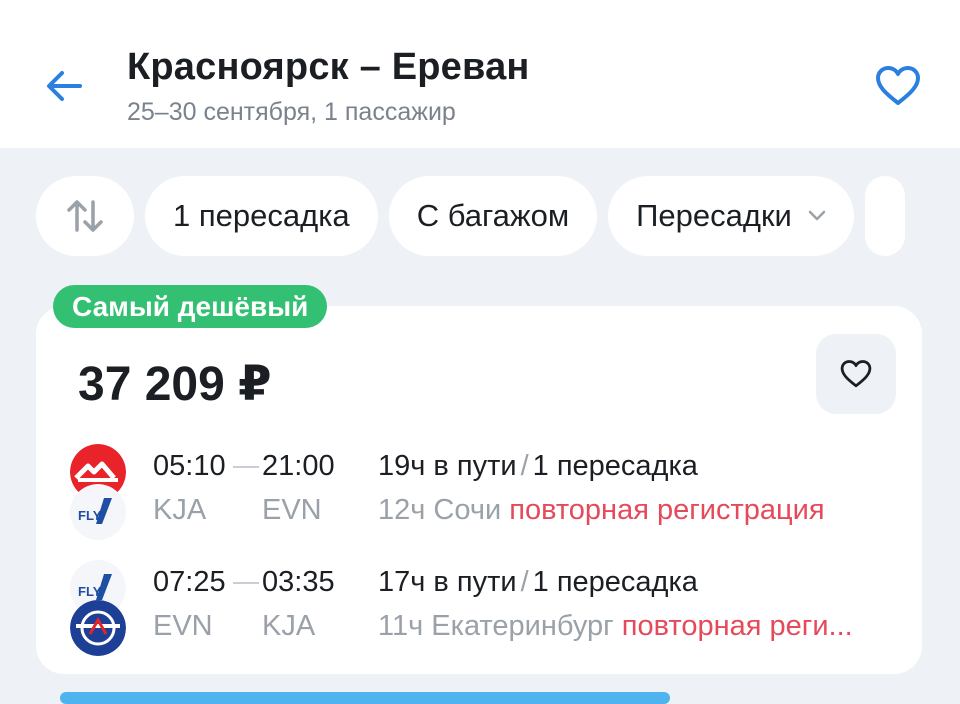 The height and width of the screenshot is (704, 960). I want to click on flight-duration: 19ч в пути/1 пересадка, so click(538, 466).